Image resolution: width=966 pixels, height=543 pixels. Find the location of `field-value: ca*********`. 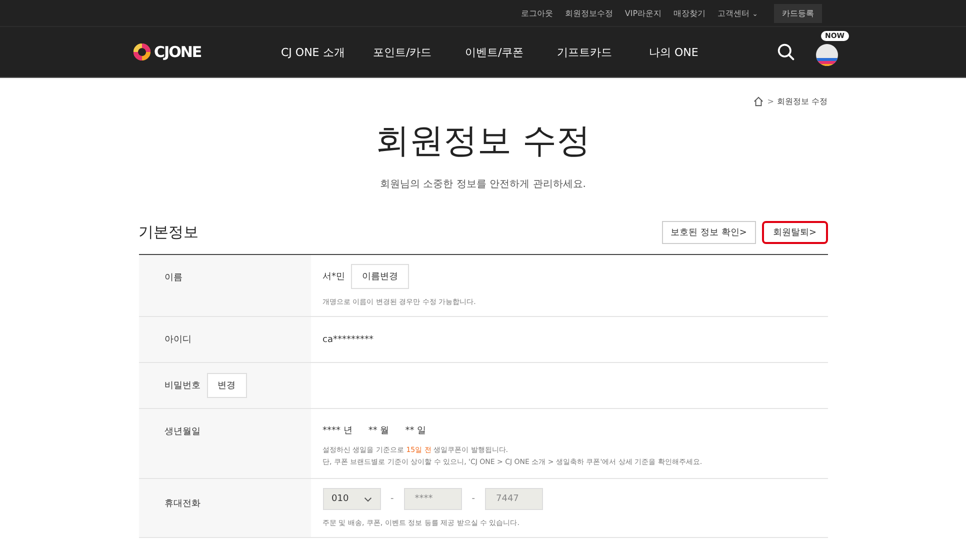

field-value: ca********* is located at coordinates (348, 339).